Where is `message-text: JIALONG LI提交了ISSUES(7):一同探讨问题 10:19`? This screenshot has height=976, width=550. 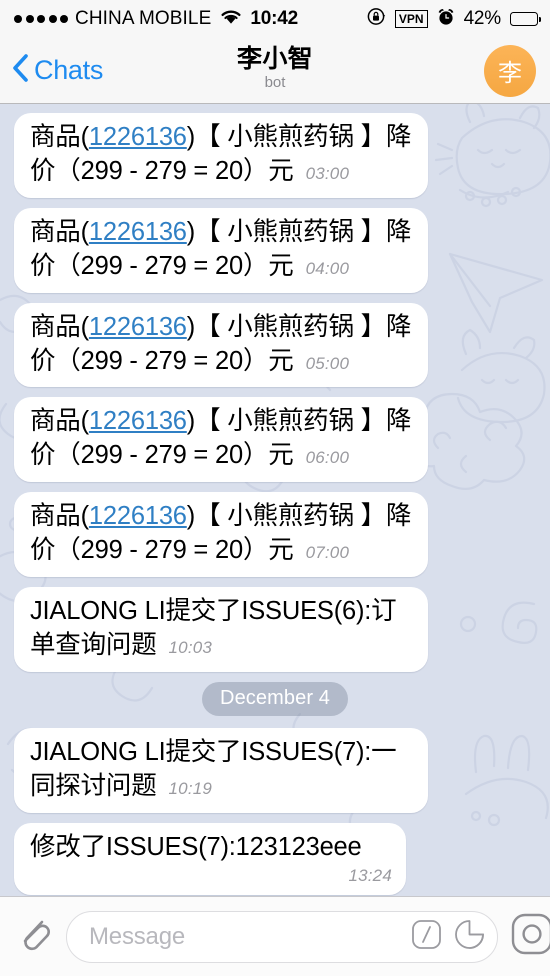 message-text: JIALONG LI提交了ISSUES(7):一同探讨问题 10:19 is located at coordinates (213, 768).